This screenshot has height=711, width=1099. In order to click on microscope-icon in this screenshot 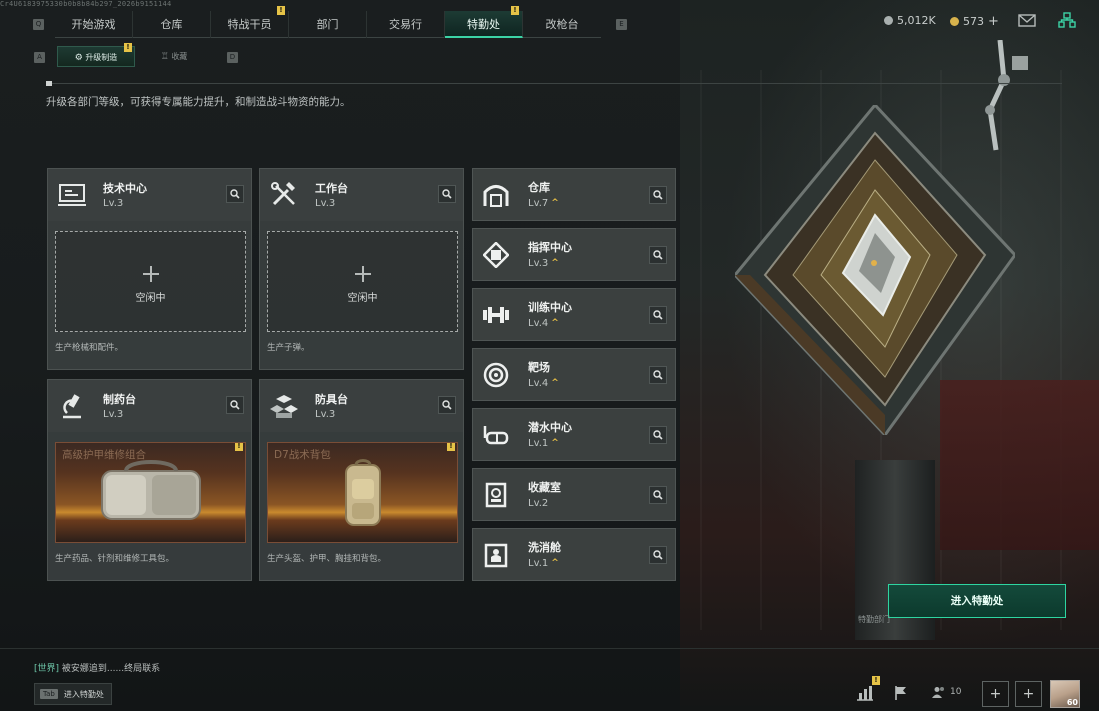, I will do `click(72, 406)`.